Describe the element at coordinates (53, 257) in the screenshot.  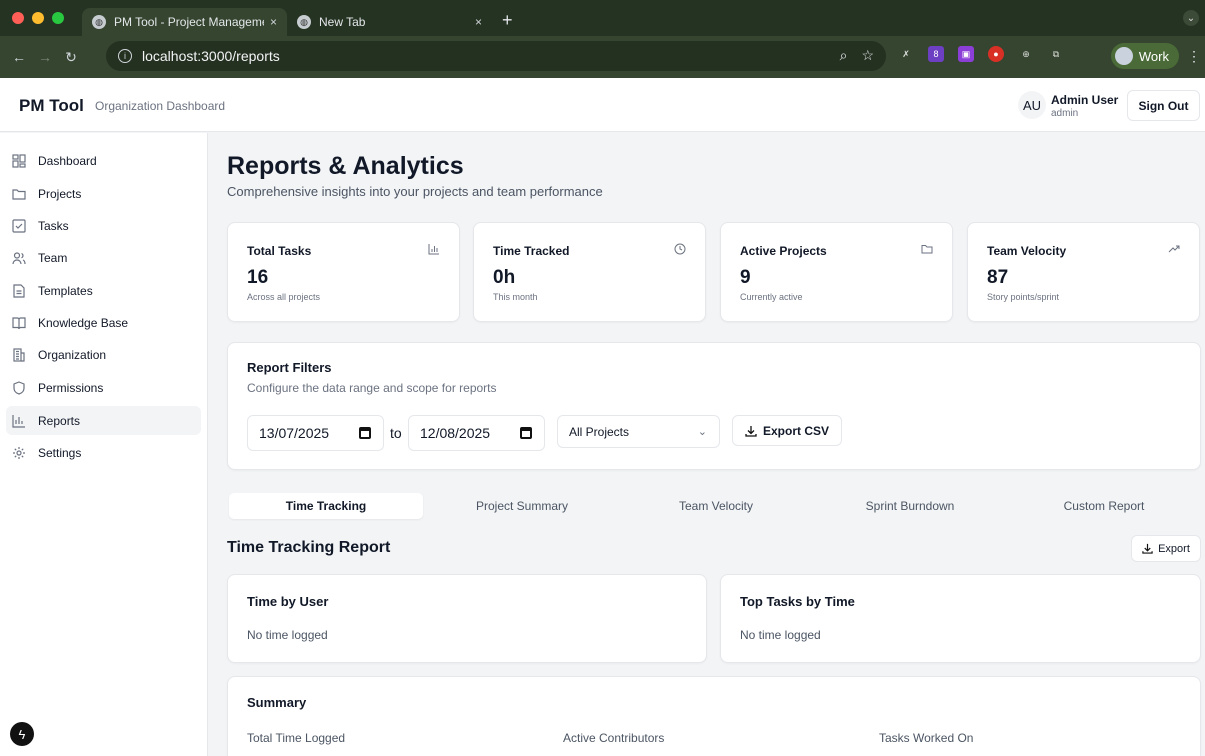
I see `sidebar-item-label: Team` at that location.